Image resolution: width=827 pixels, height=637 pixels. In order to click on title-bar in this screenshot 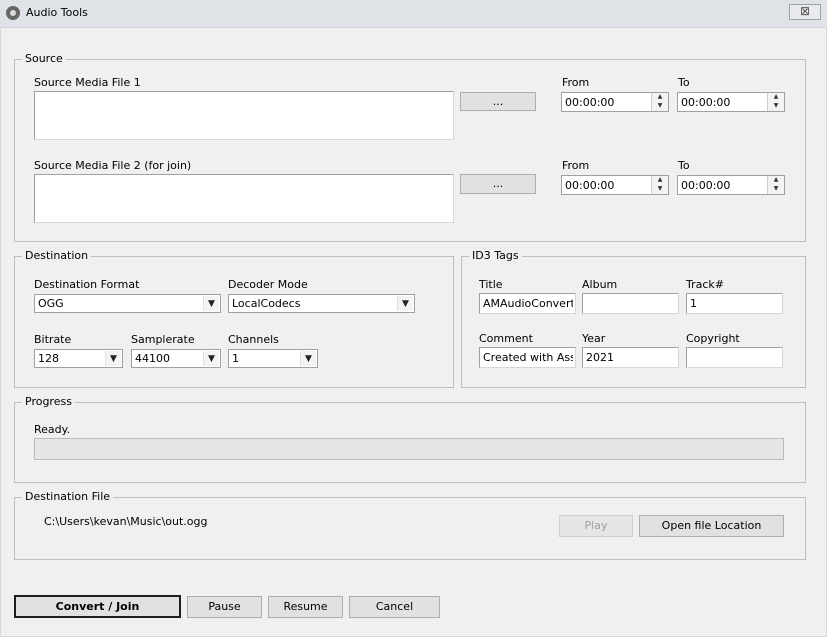, I will do `click(413, 14)`.